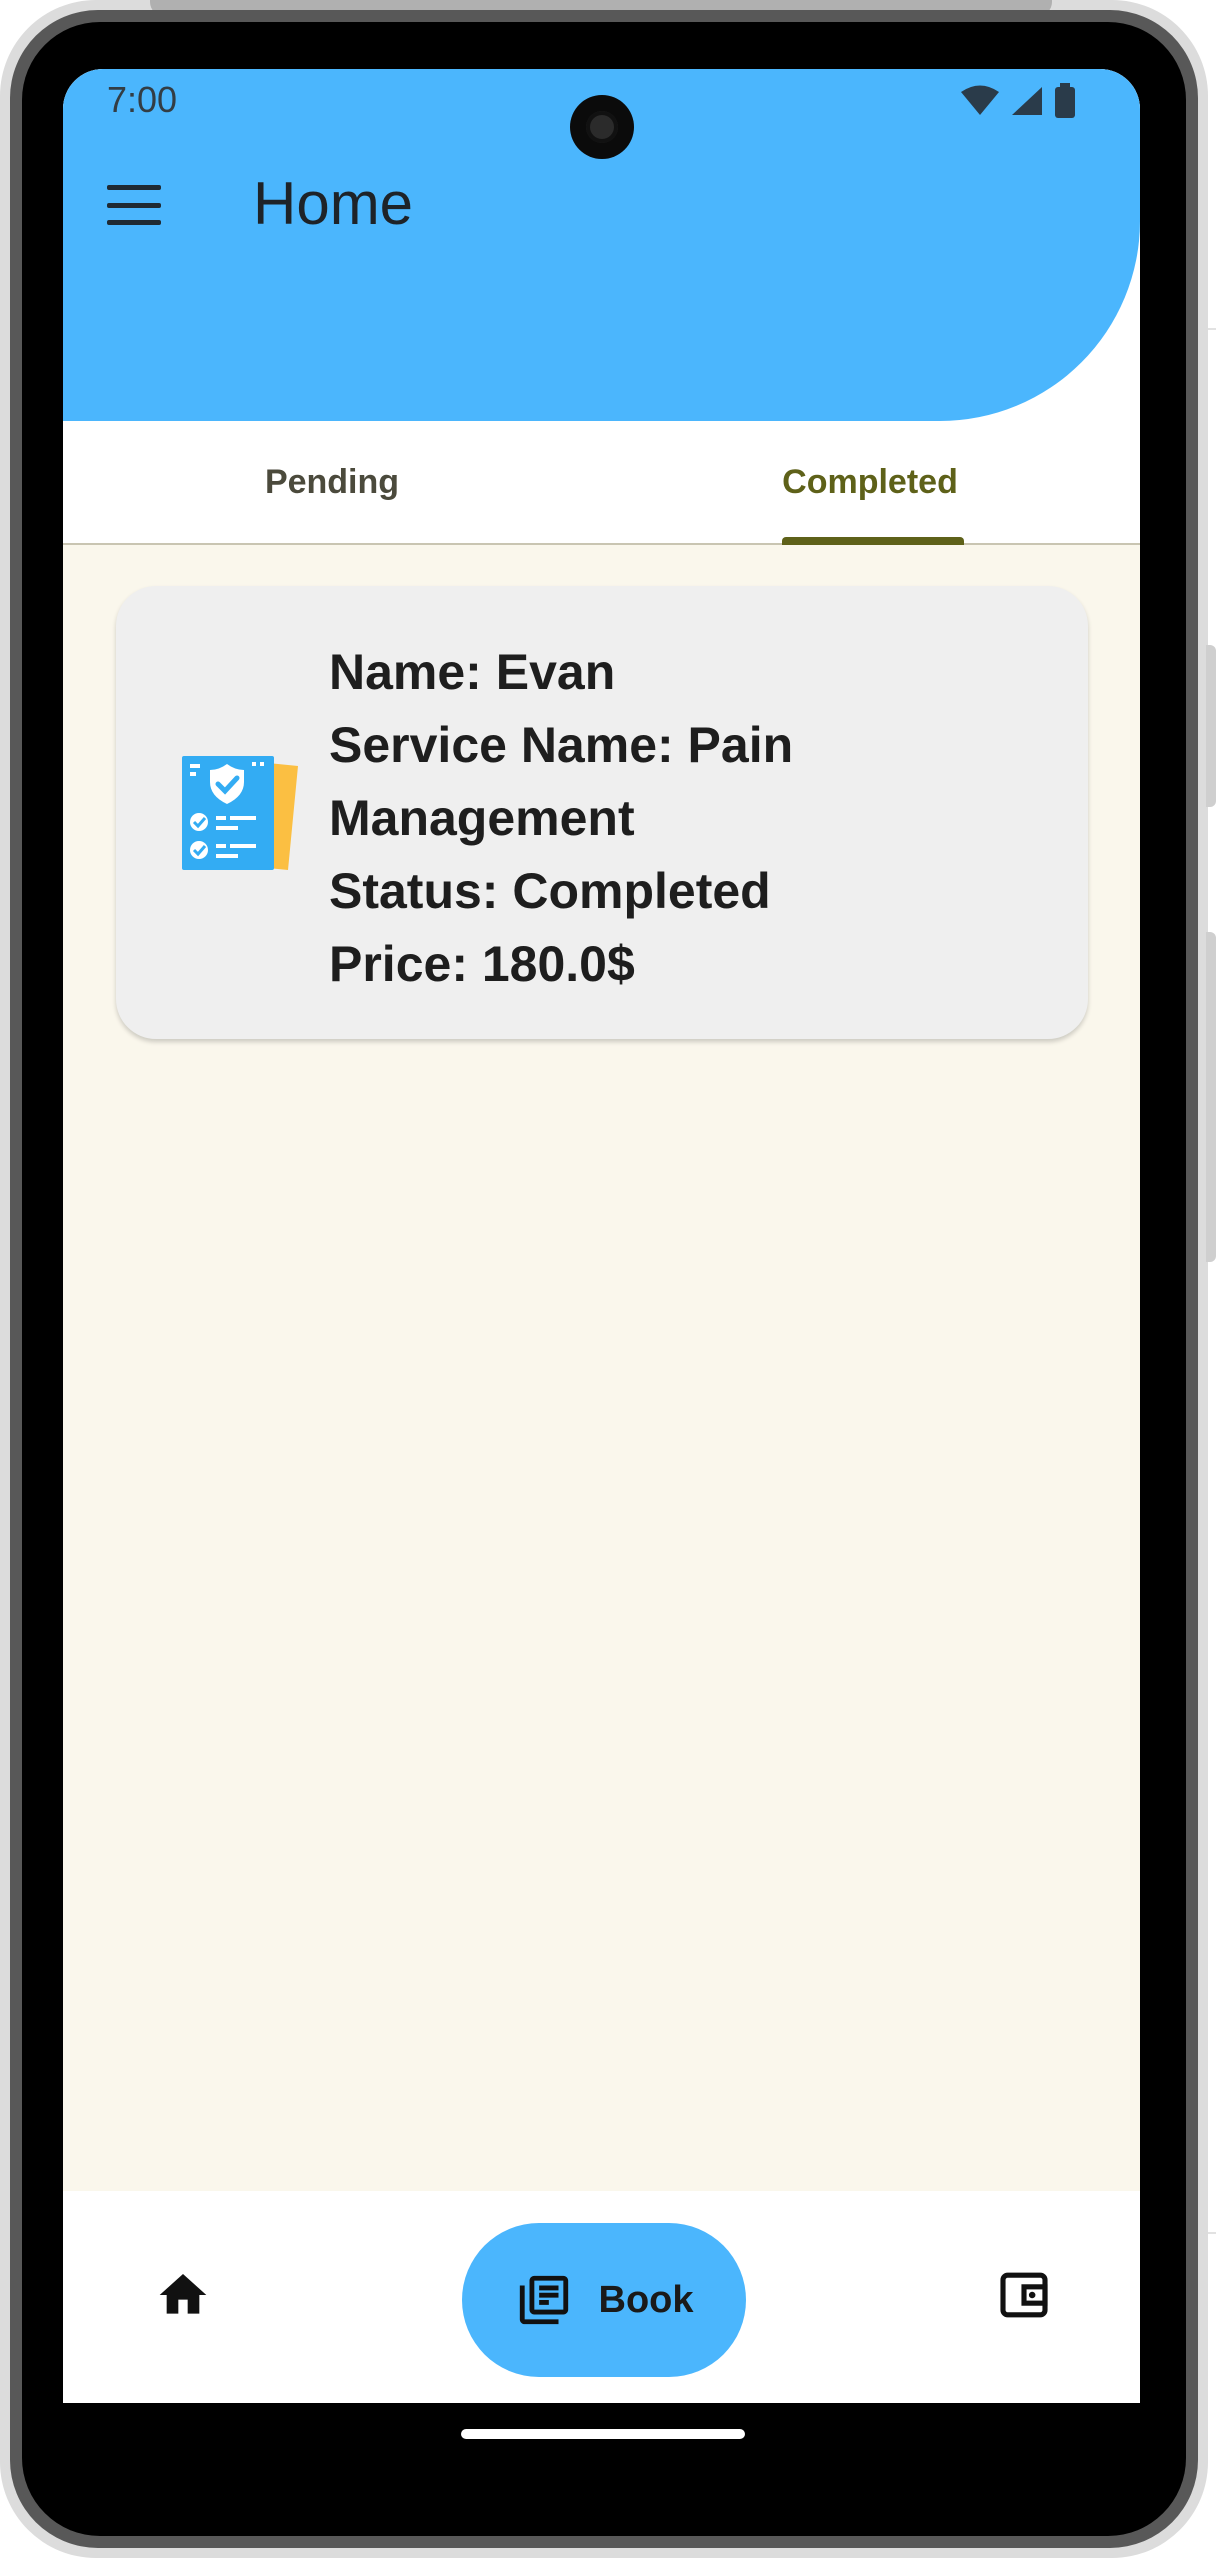 The height and width of the screenshot is (2562, 1216). What do you see at coordinates (134, 205) in the screenshot?
I see `menu-icon` at bounding box center [134, 205].